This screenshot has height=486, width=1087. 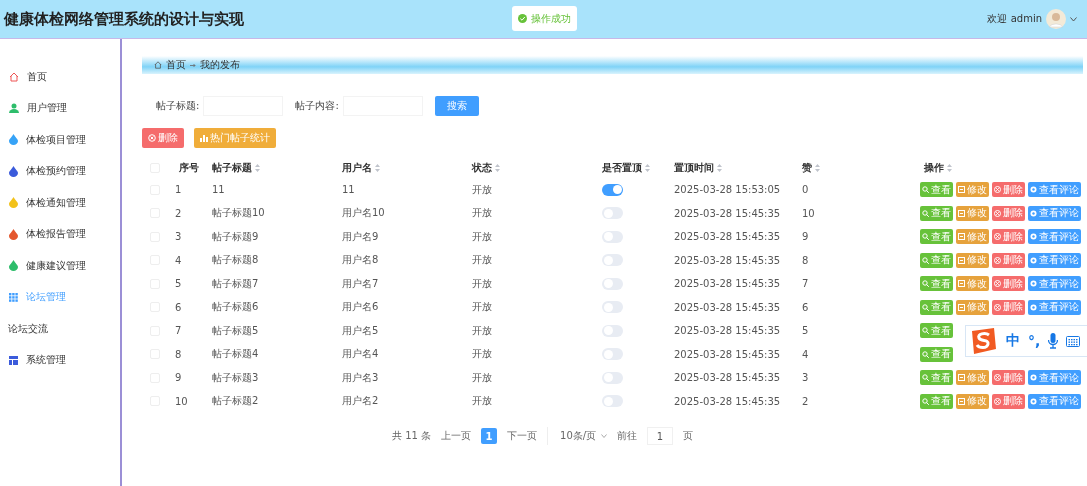 What do you see at coordinates (456, 436) in the screenshot?
I see `prev-page-button: 上一页` at bounding box center [456, 436].